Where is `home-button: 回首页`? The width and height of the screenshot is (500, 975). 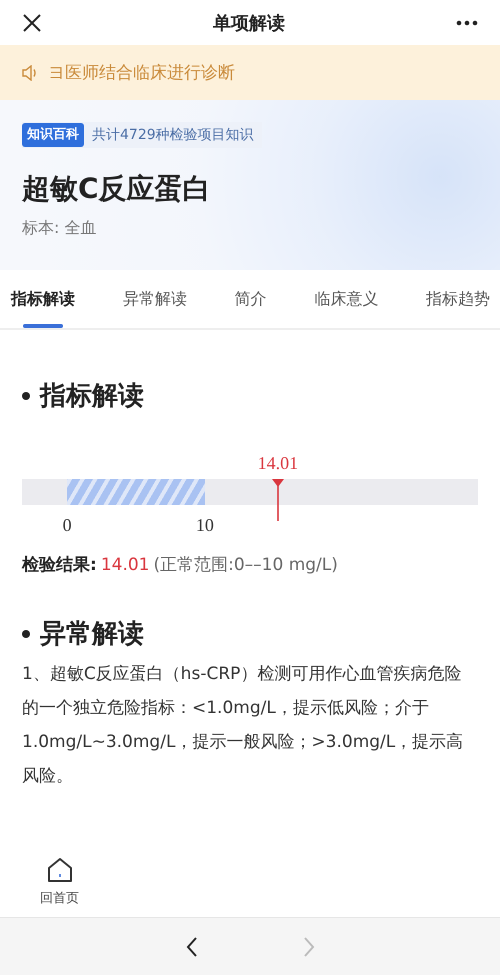
home-button: 回首页 is located at coordinates (59, 882).